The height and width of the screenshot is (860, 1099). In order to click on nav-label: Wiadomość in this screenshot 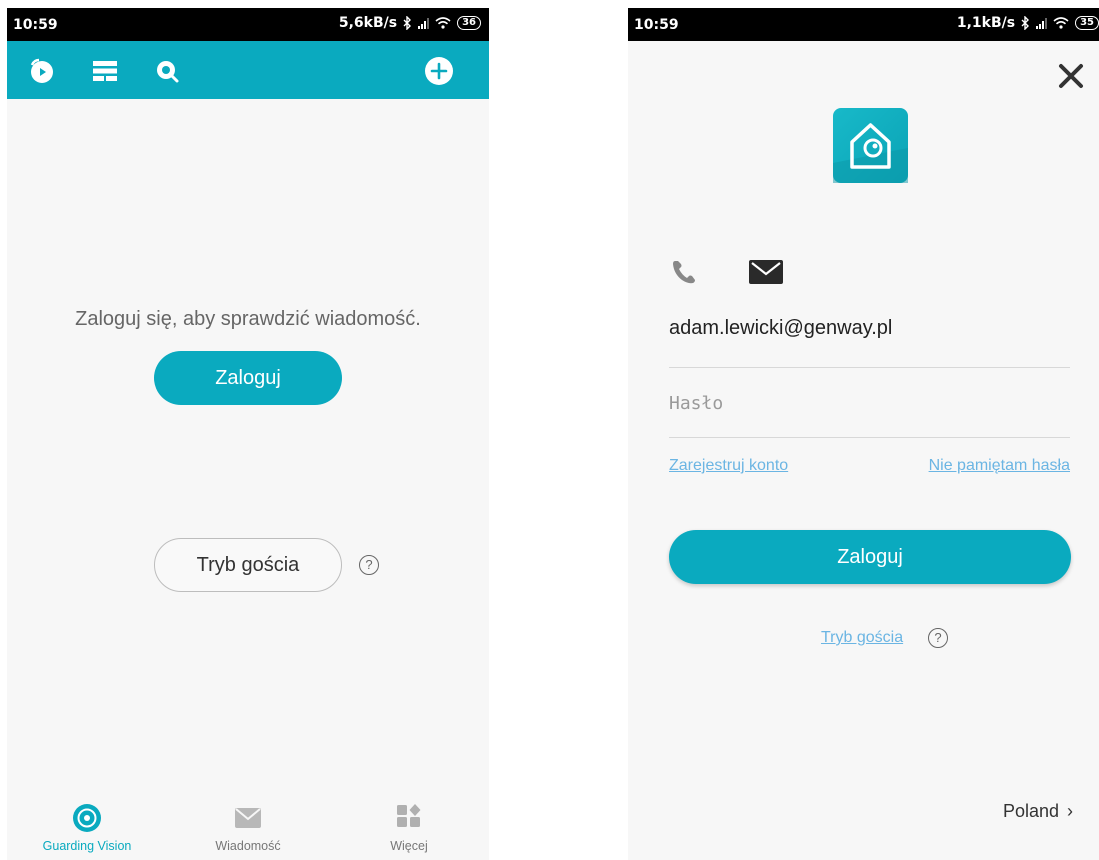, I will do `click(248, 846)`.